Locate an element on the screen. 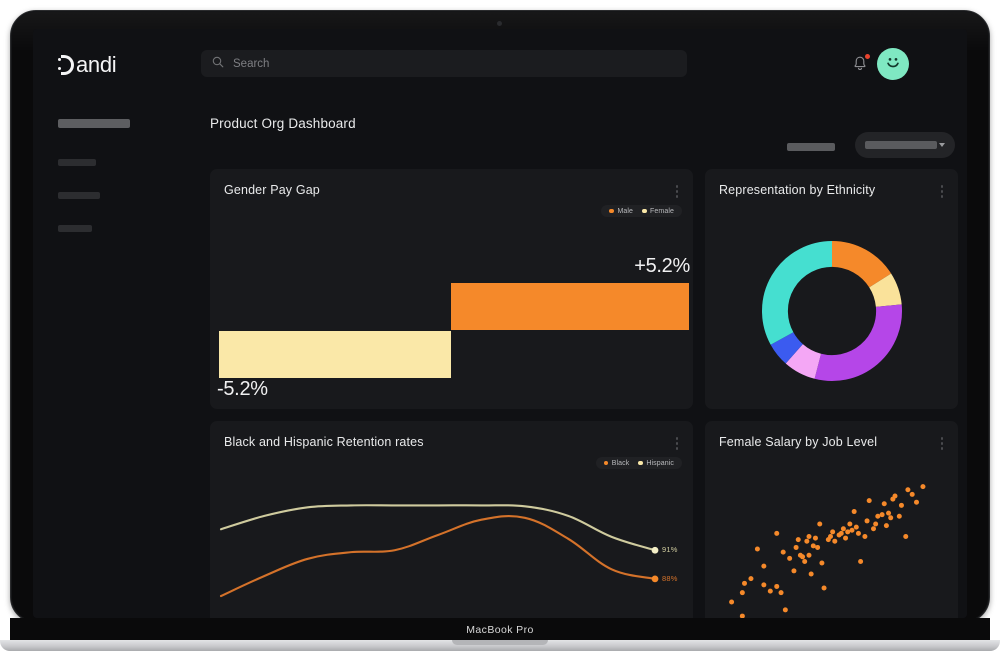 The width and height of the screenshot is (1000, 653). line-series-hispanic is located at coordinates (438, 528).